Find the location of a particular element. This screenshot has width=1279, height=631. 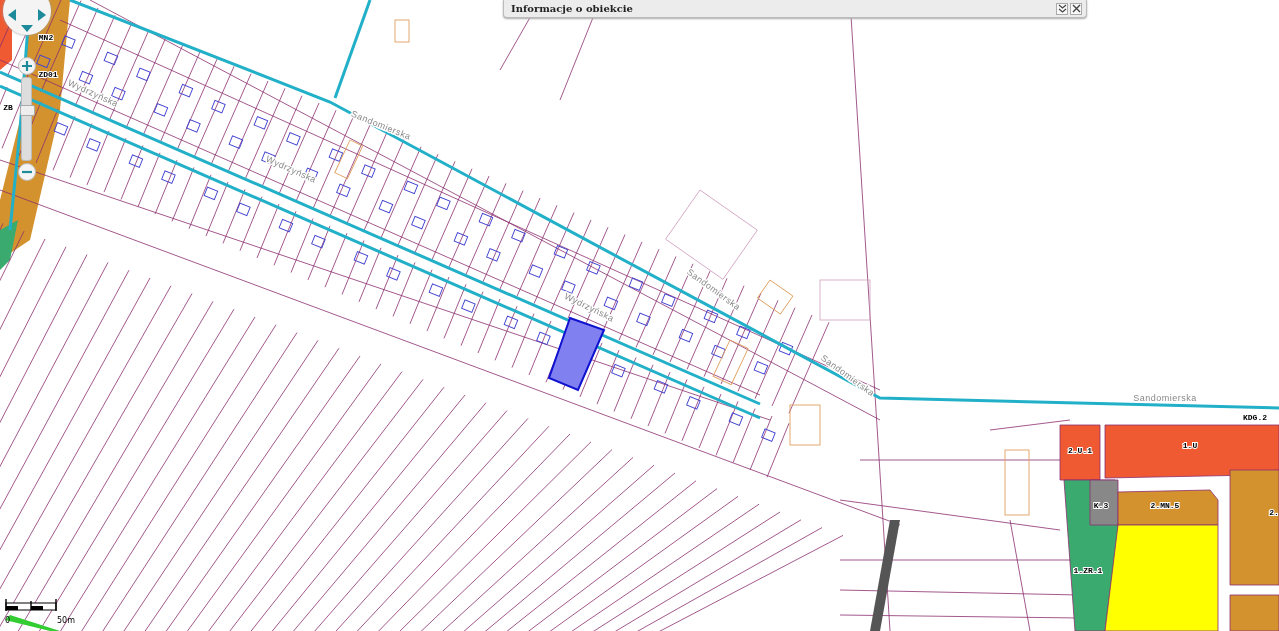

zone-label: ZD01 is located at coordinates (48, 74).